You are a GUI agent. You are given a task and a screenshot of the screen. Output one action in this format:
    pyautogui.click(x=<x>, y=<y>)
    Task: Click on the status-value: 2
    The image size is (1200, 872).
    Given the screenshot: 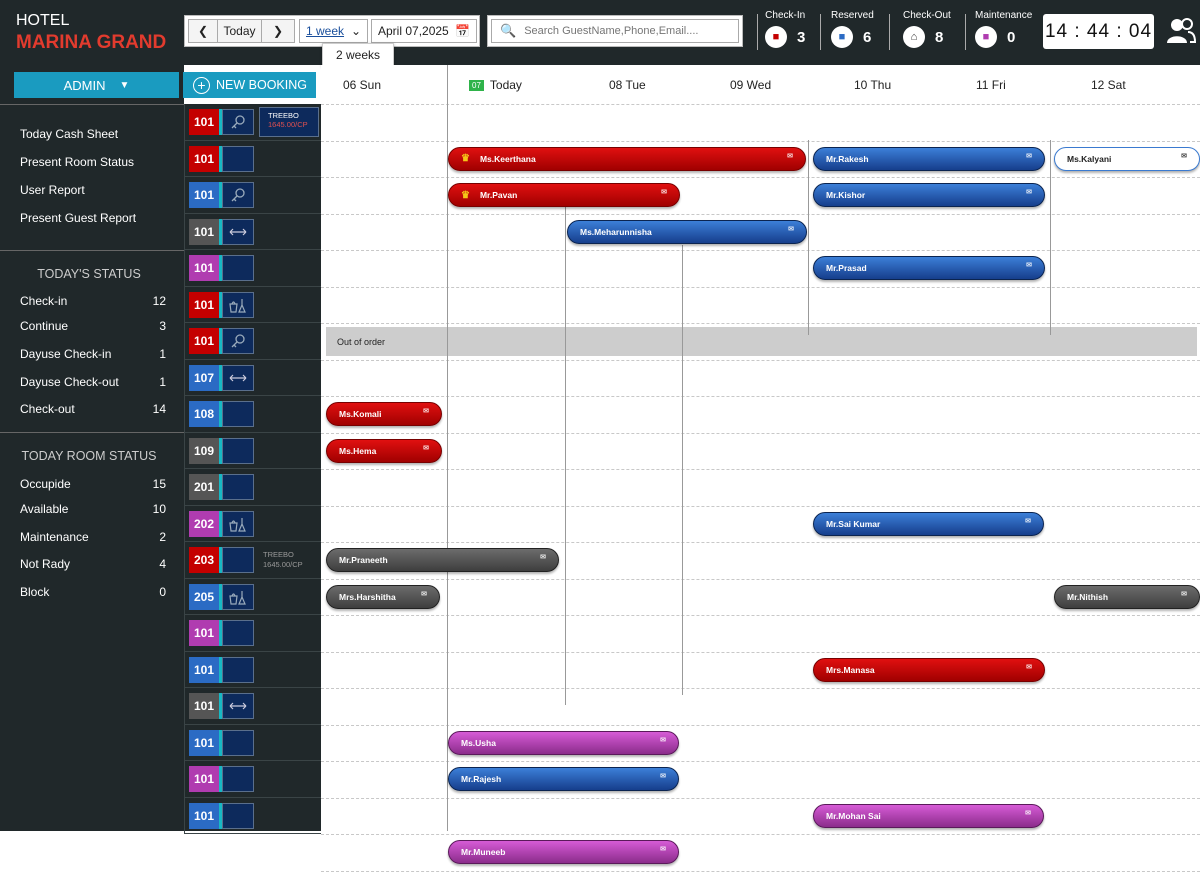 What is the action you would take?
    pyautogui.click(x=162, y=537)
    